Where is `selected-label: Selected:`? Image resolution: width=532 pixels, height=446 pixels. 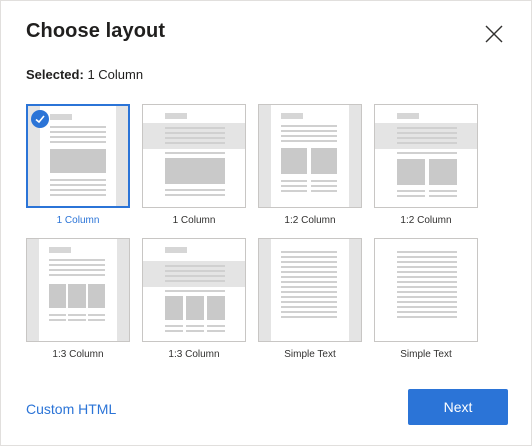
selected-label: Selected: is located at coordinates (55, 74).